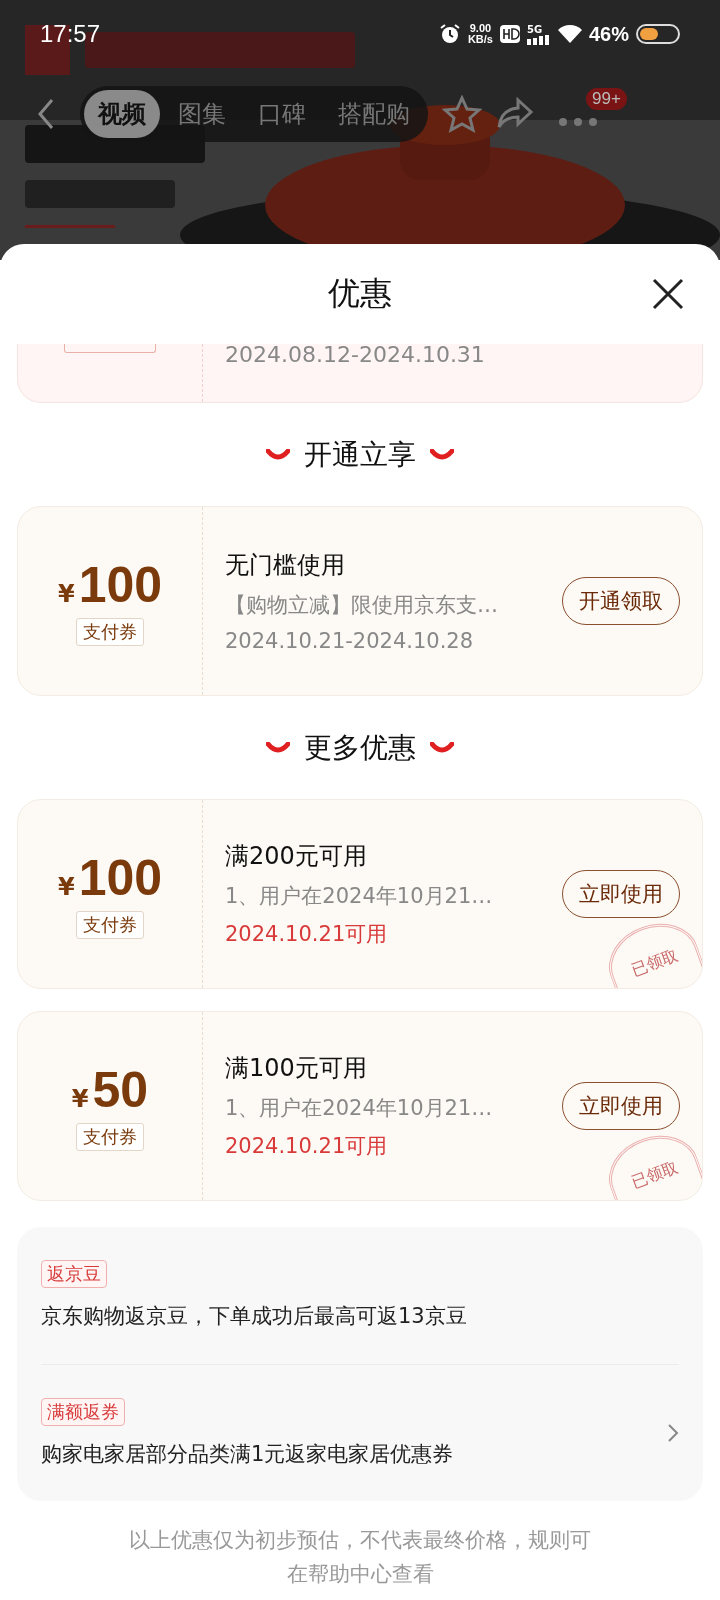  I want to click on section-heading: 更多优惠, so click(360, 747).